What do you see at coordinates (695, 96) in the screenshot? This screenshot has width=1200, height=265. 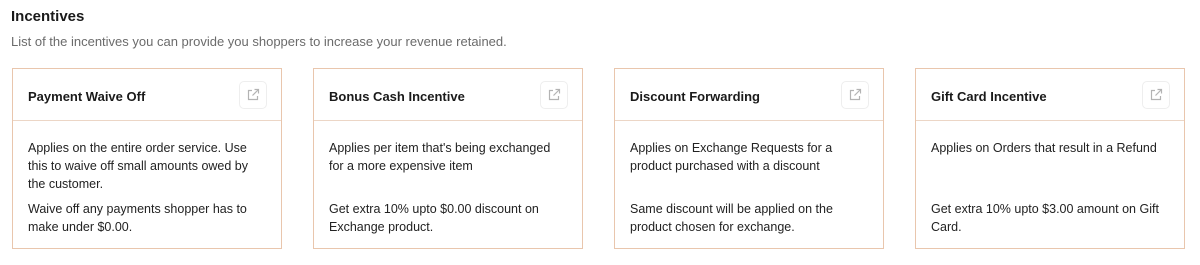 I see `card-title: Discount Forwarding` at bounding box center [695, 96].